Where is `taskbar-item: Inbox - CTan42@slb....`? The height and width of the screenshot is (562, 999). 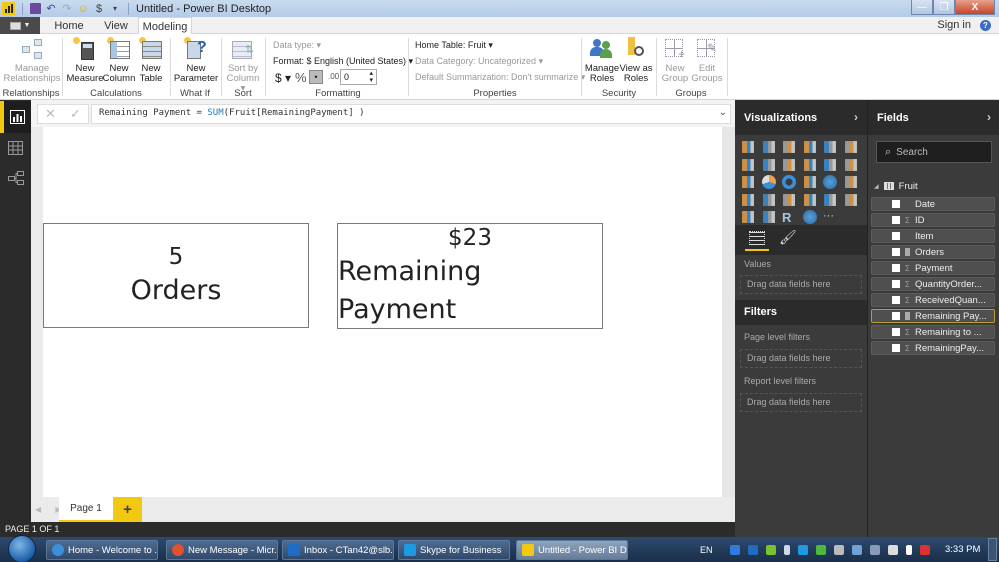
taskbar-item: Inbox - CTan42@slb.... is located at coordinates (338, 550).